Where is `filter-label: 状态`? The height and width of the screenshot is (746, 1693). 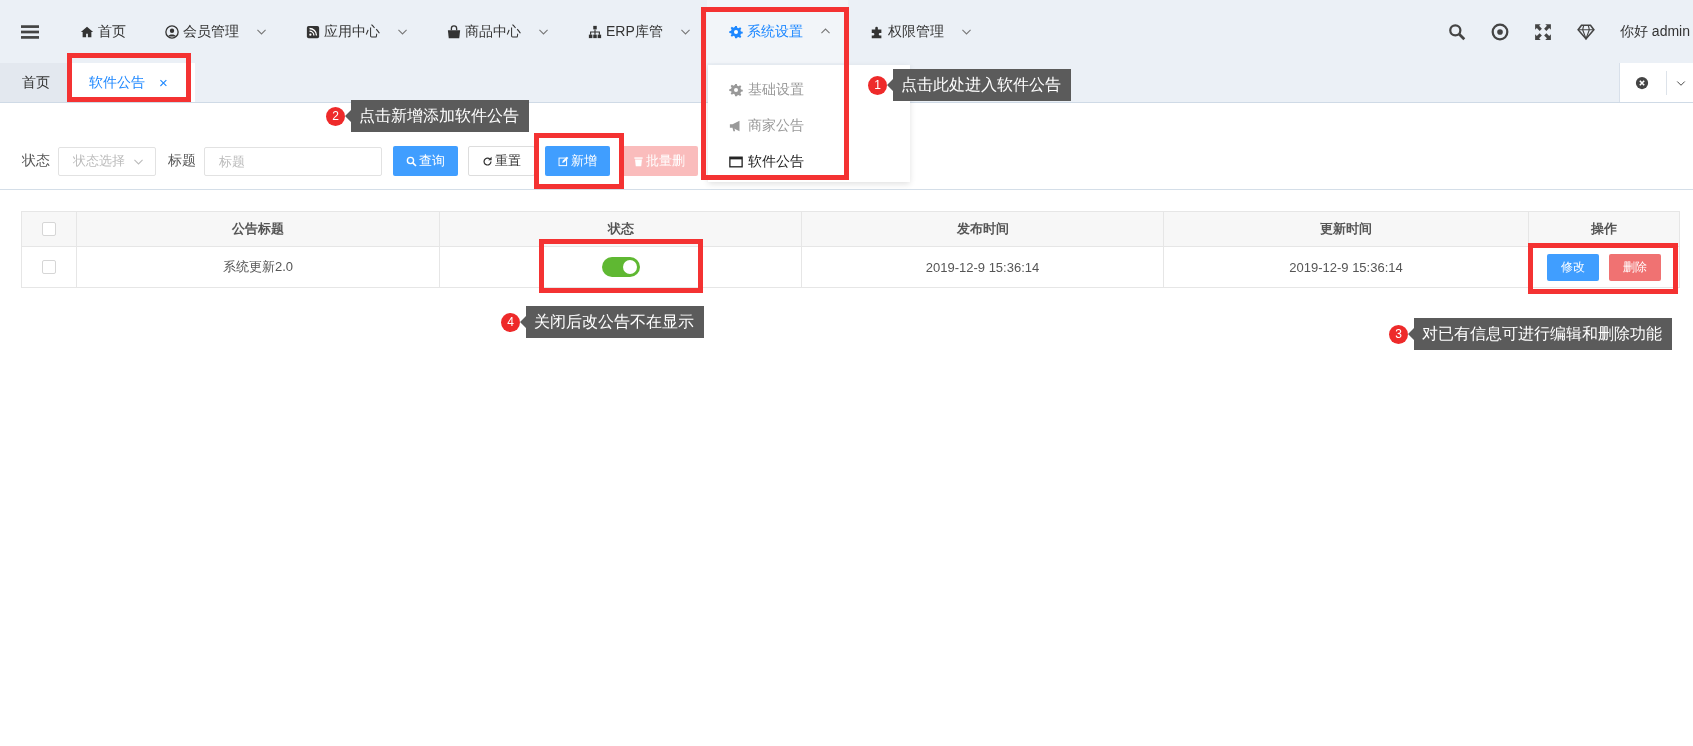
filter-label: 状态 is located at coordinates (36, 161).